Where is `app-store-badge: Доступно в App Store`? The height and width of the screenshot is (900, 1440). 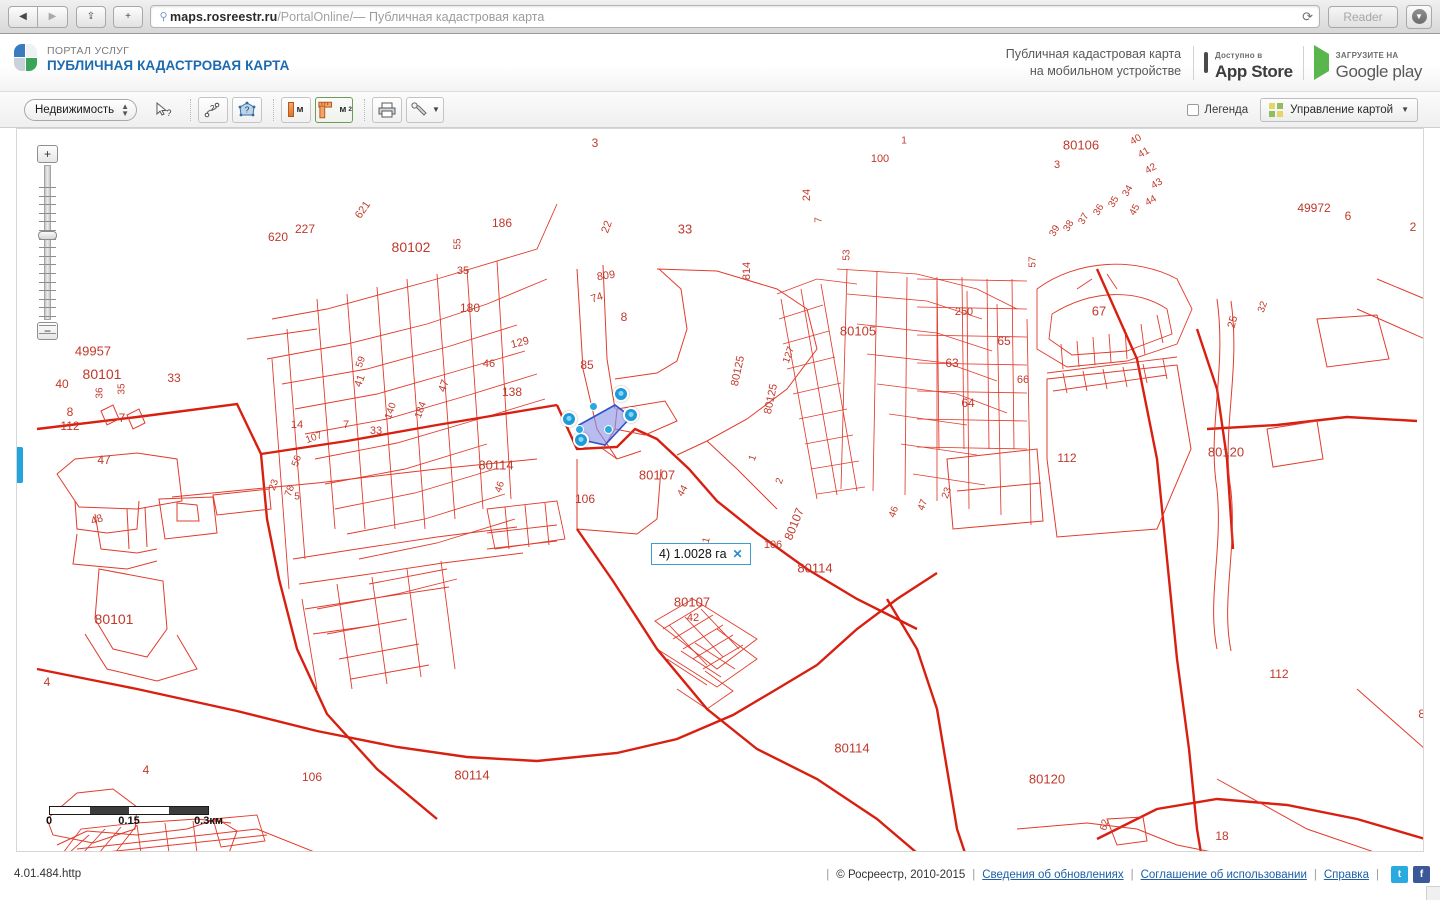 app-store-badge: Доступно в App Store is located at coordinates (1249, 63).